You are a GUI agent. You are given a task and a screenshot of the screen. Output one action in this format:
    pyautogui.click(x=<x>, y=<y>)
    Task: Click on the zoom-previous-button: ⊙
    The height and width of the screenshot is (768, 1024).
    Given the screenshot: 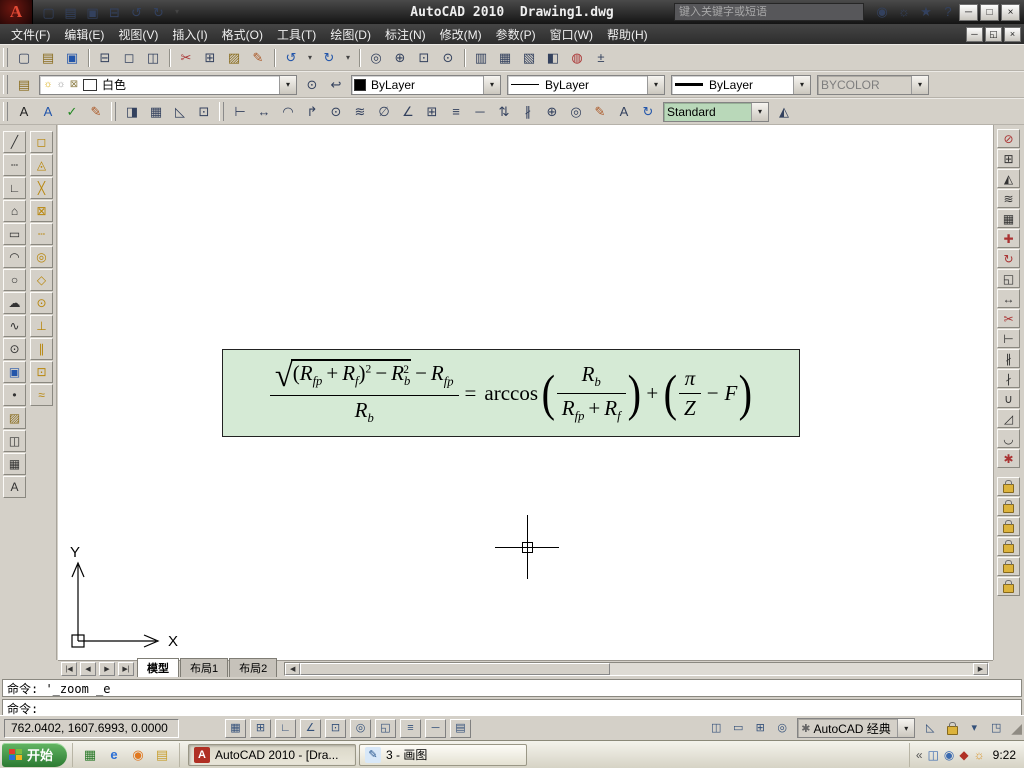 What is the action you would take?
    pyautogui.click(x=448, y=58)
    